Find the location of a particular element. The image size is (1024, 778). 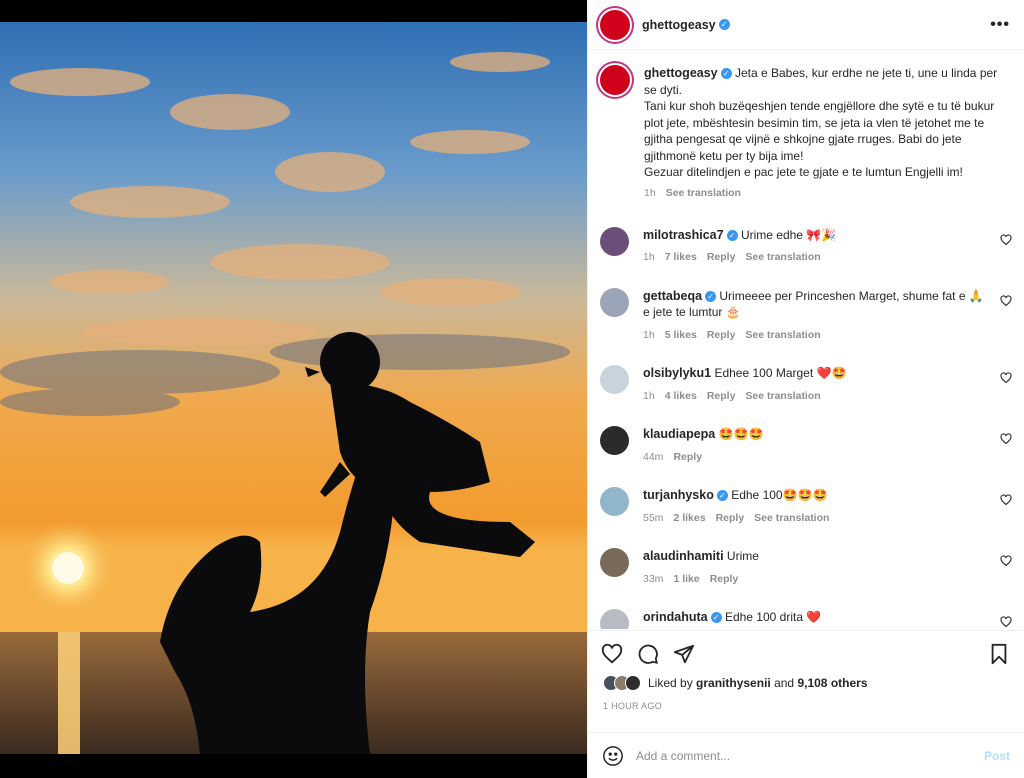

comment-likes: 2 likes is located at coordinates (689, 518).